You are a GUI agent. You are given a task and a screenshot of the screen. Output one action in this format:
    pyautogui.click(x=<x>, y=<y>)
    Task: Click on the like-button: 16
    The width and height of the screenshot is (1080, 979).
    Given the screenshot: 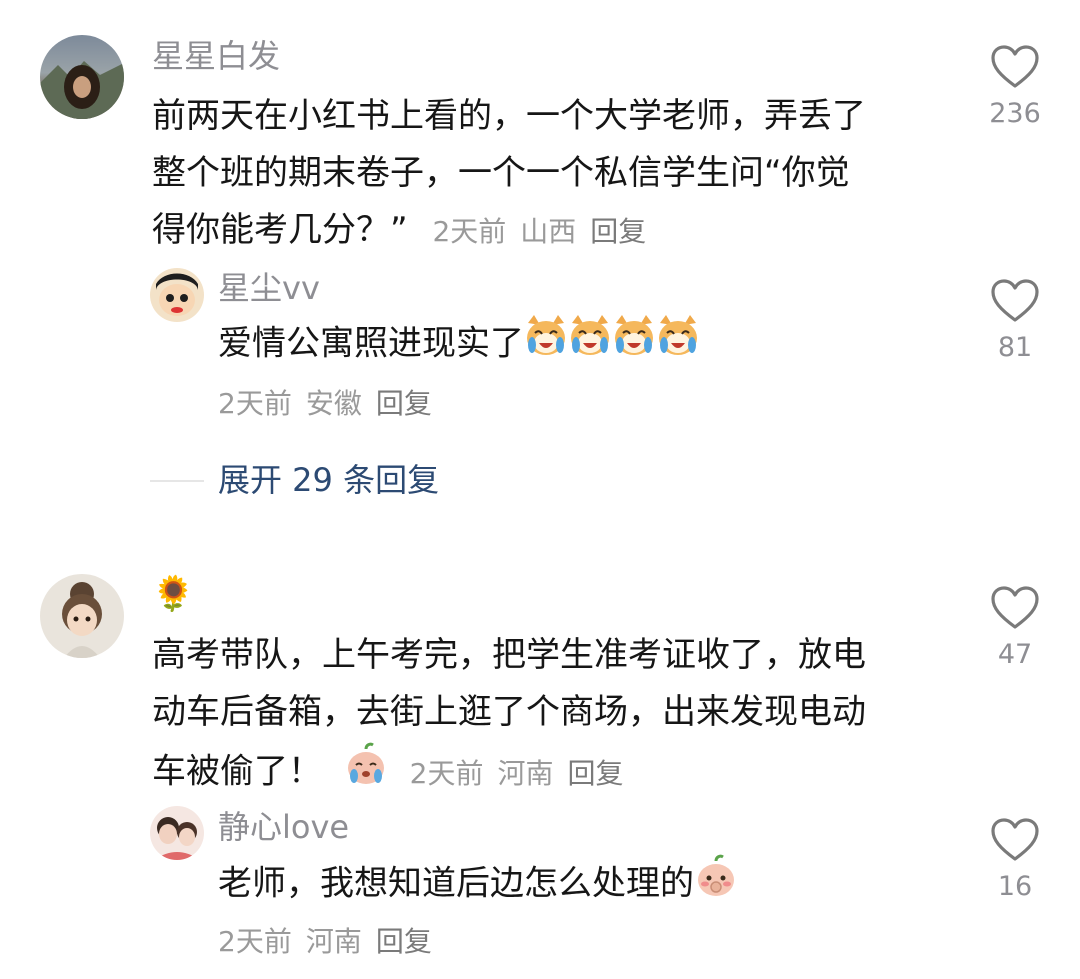 What is the action you would take?
    pyautogui.click(x=1015, y=859)
    